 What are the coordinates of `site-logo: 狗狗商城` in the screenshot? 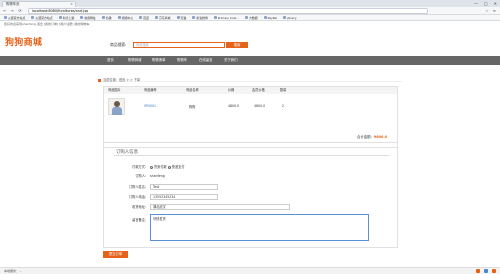 It's located at (23, 41).